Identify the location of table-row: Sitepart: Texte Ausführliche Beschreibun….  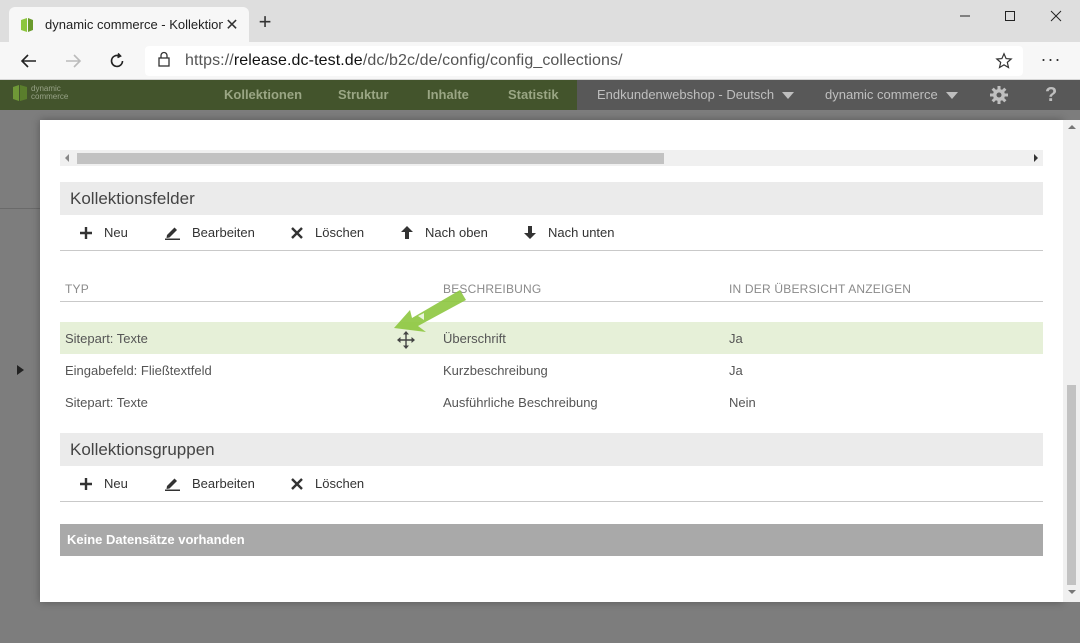
(551, 402).